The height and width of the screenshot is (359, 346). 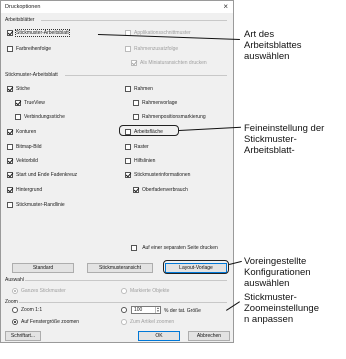 I want to click on checkbox-label: Stiche, so click(x=23, y=89).